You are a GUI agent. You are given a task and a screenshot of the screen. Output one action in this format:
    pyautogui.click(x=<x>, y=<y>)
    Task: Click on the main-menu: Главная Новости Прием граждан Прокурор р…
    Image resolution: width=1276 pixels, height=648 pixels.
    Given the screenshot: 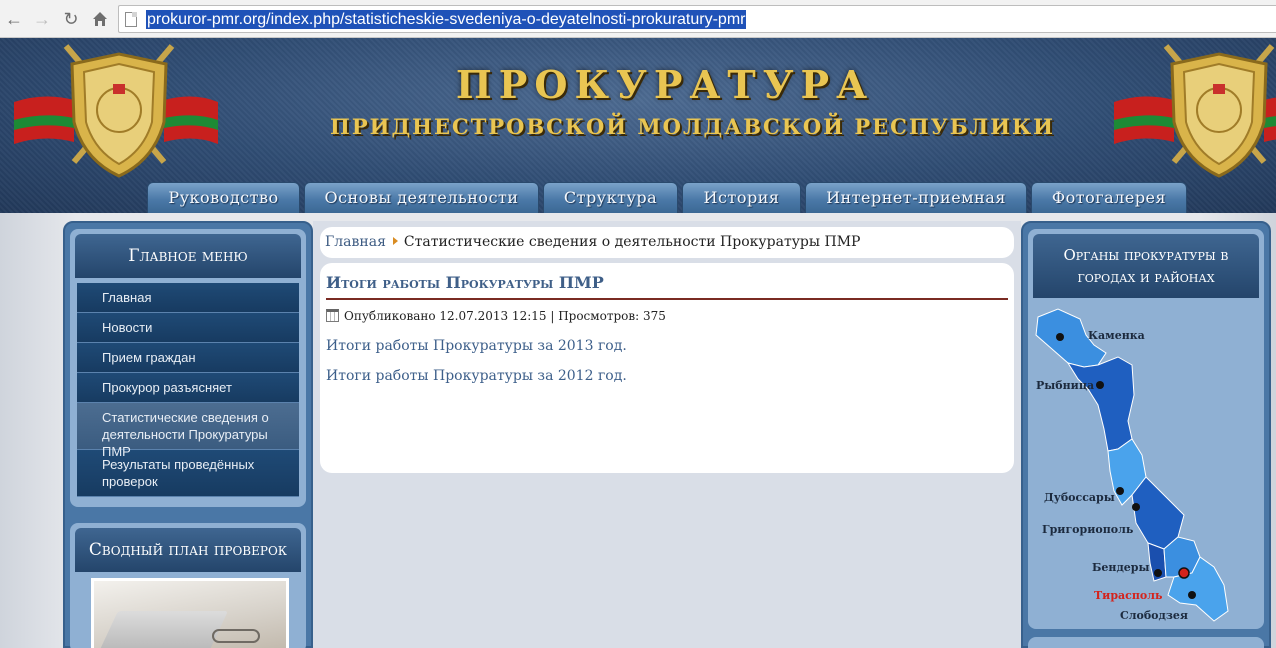 What is the action you would take?
    pyautogui.click(x=188, y=390)
    